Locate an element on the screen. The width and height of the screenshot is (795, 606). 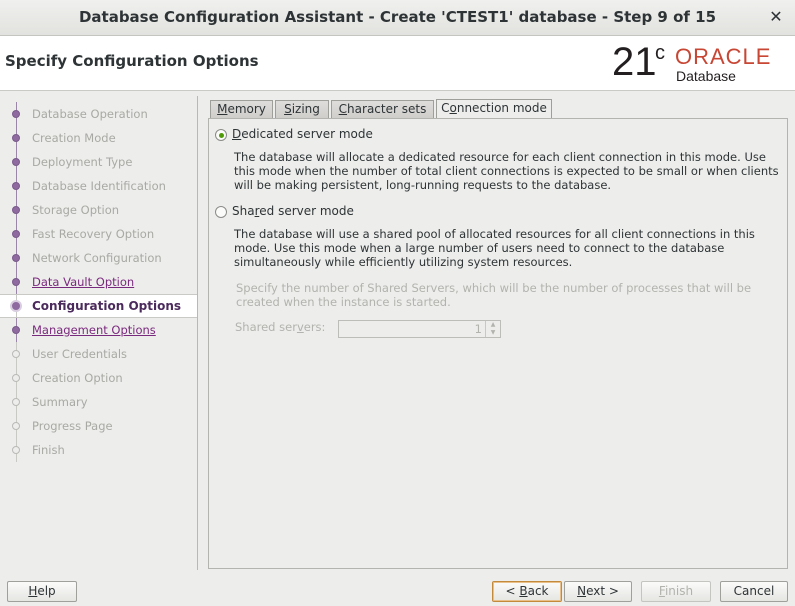
dedicated-server-radio is located at coordinates (221, 135).